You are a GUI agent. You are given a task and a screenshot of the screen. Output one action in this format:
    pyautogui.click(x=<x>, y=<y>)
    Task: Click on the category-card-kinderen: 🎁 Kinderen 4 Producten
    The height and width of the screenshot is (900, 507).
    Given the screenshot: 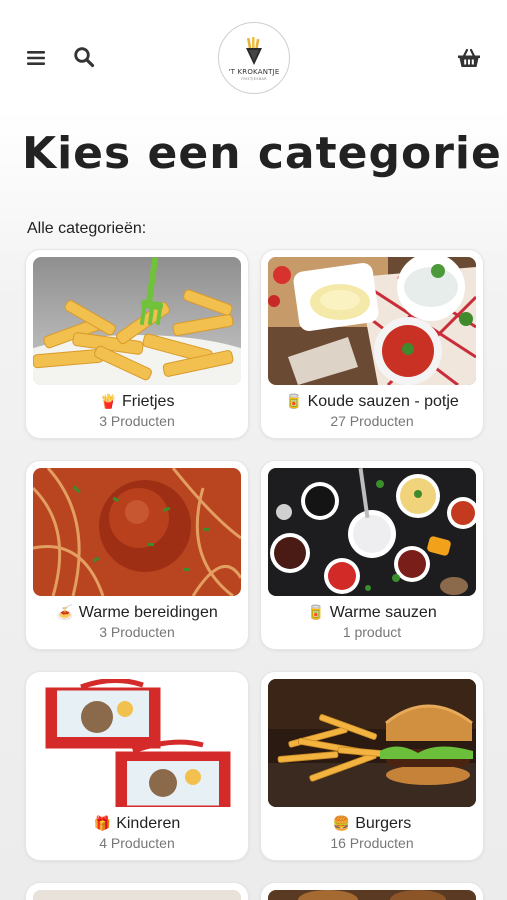 What is the action you would take?
    pyautogui.click(x=137, y=766)
    